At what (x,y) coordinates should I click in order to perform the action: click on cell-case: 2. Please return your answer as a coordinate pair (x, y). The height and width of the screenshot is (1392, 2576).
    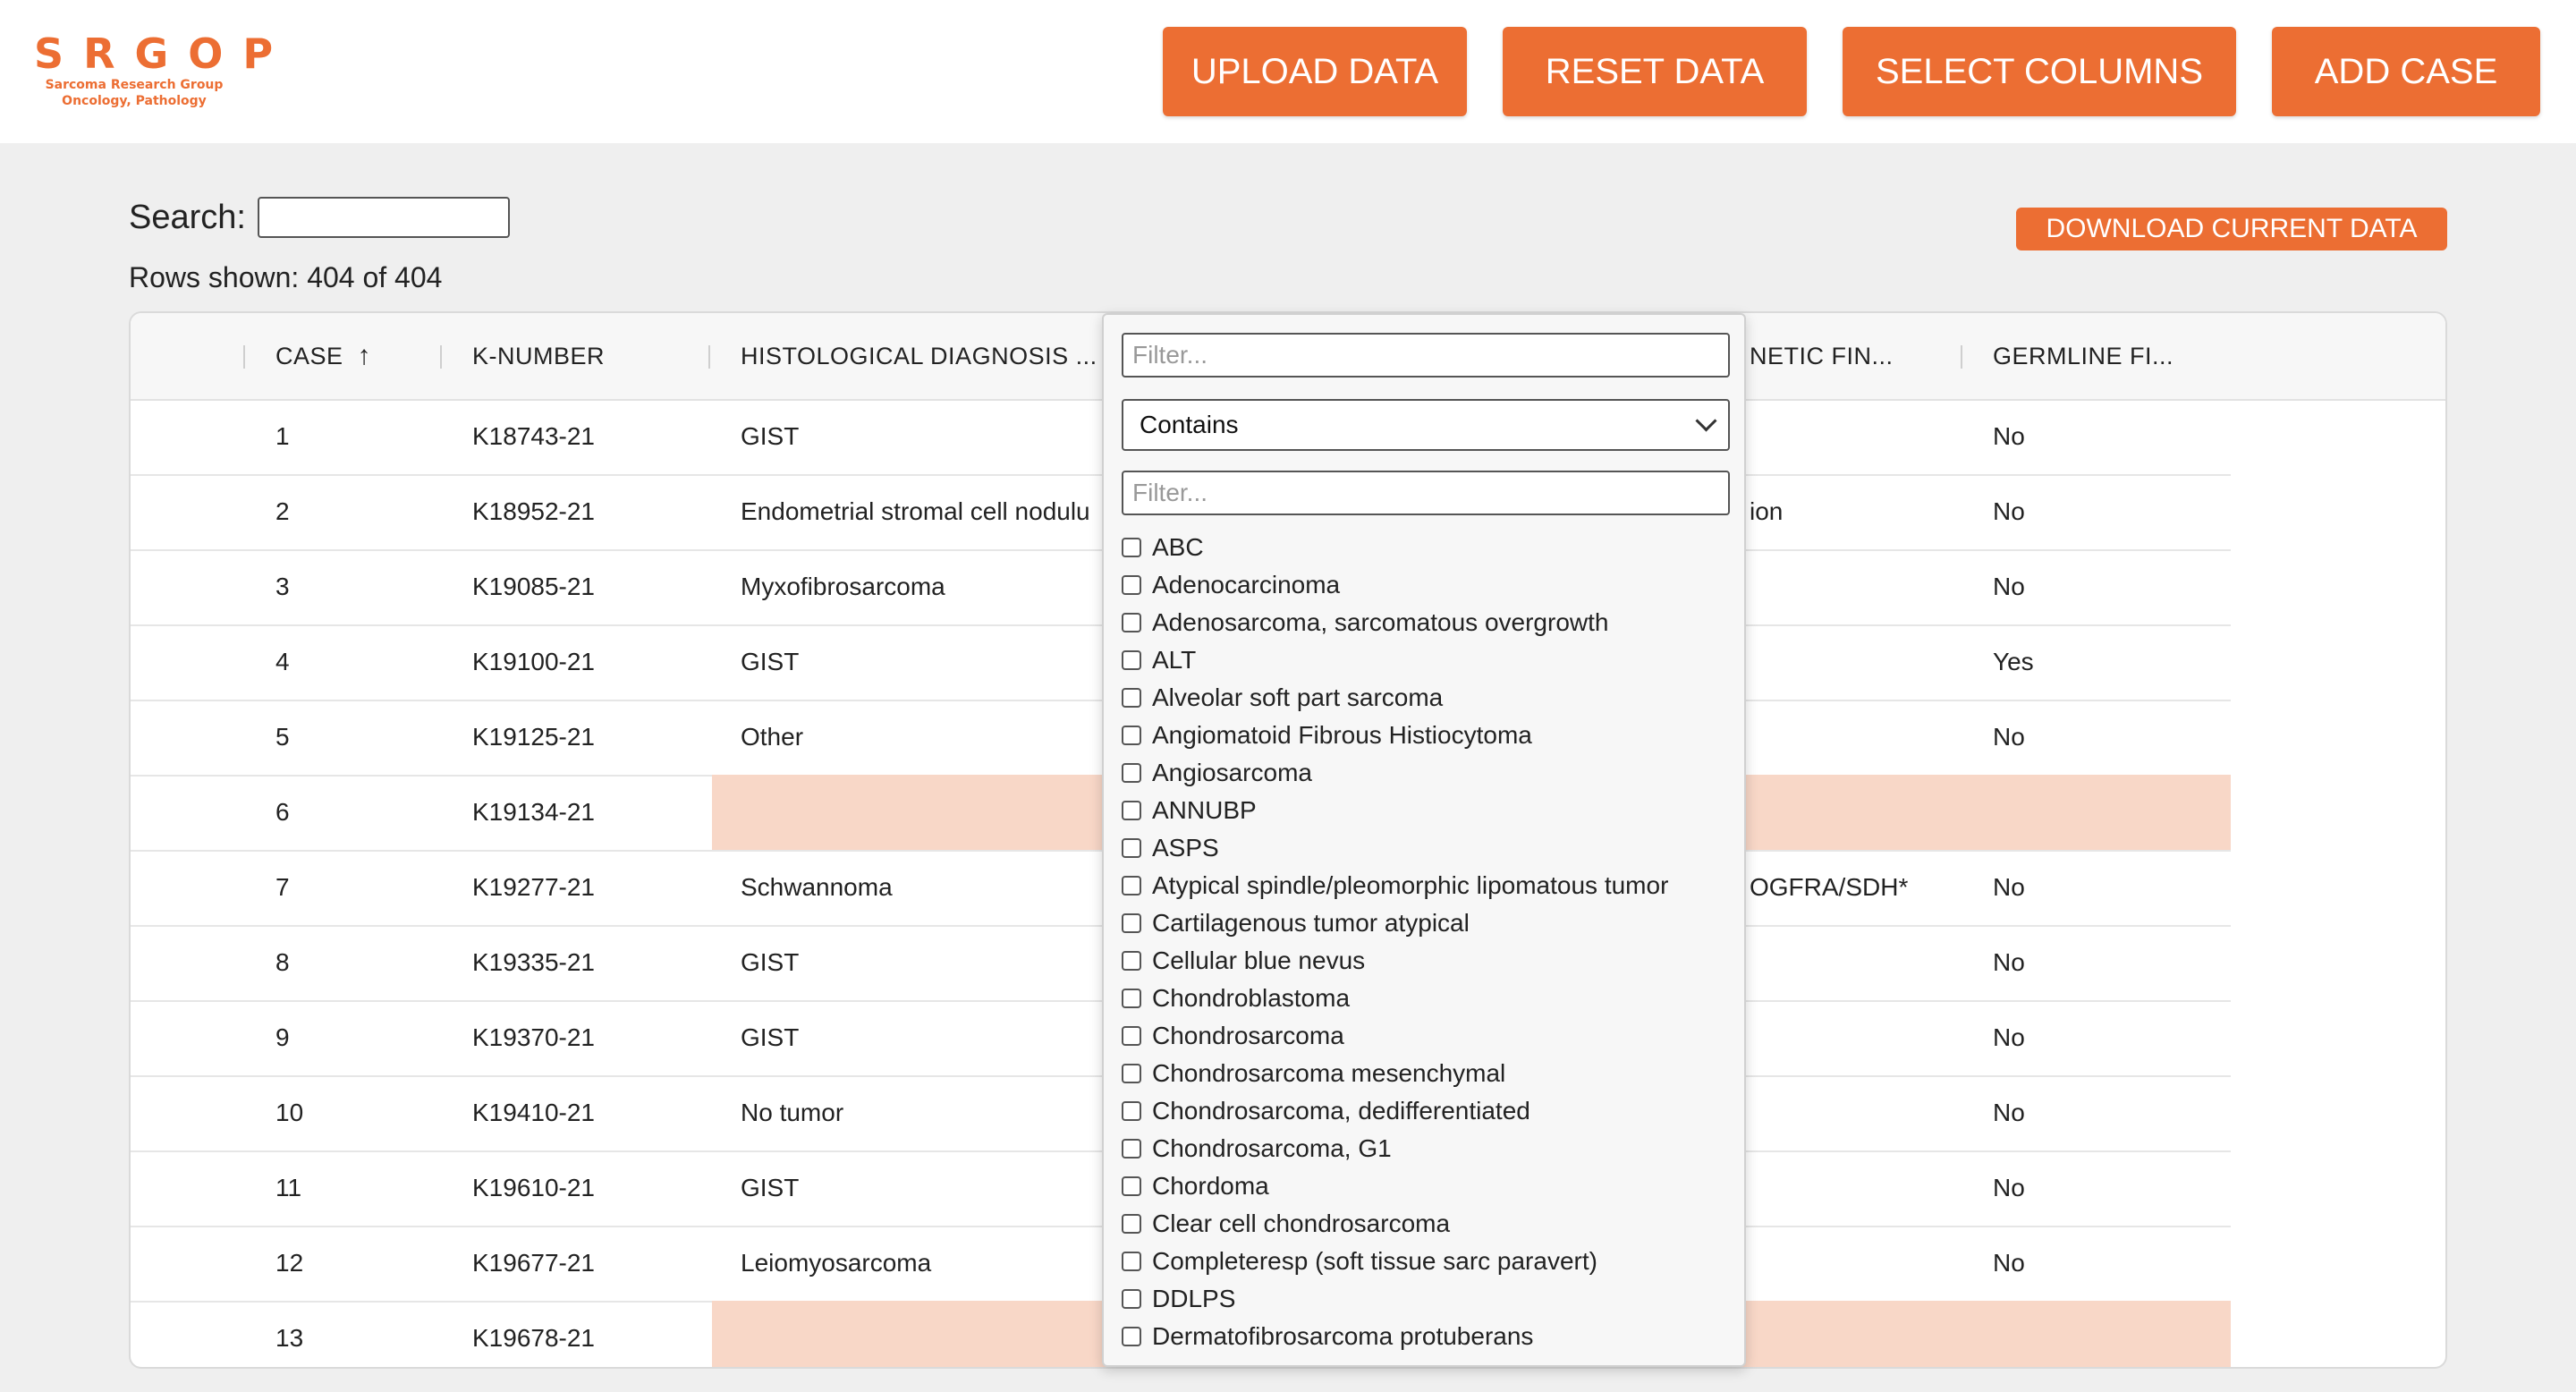
    Looking at the image, I should click on (282, 511).